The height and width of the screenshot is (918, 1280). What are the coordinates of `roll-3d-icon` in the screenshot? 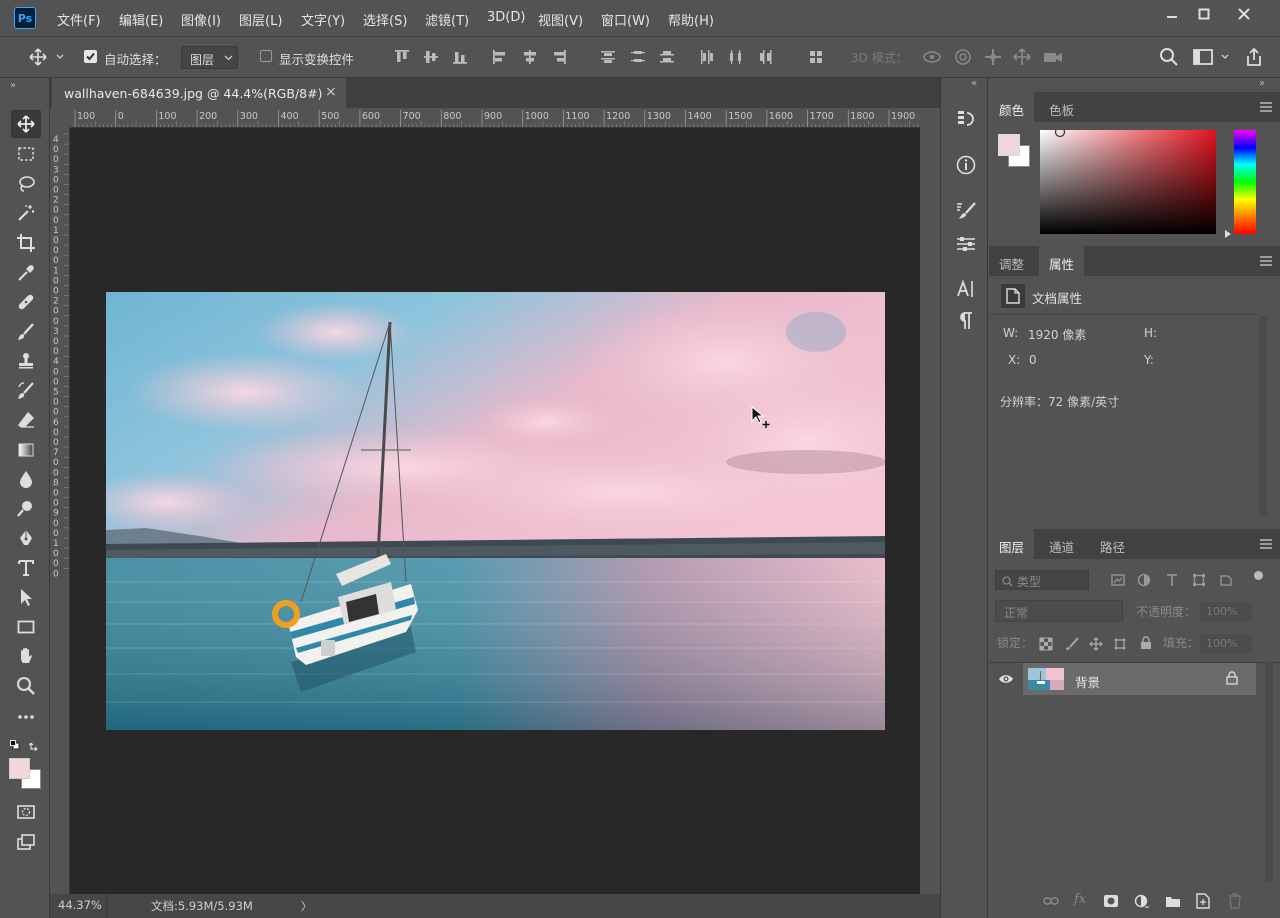 It's located at (963, 57).